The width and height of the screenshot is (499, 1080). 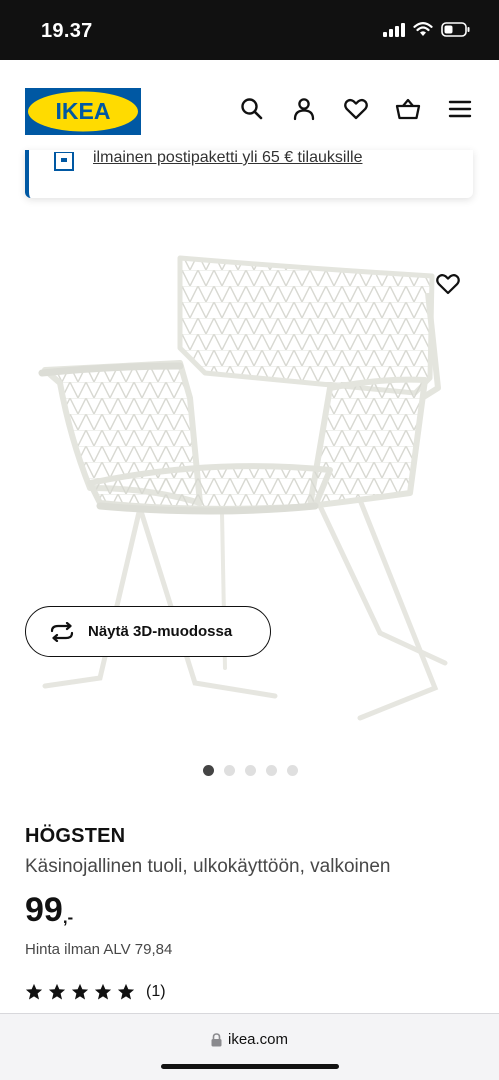 I want to click on site-header: IKEA, so click(x=249, y=111).